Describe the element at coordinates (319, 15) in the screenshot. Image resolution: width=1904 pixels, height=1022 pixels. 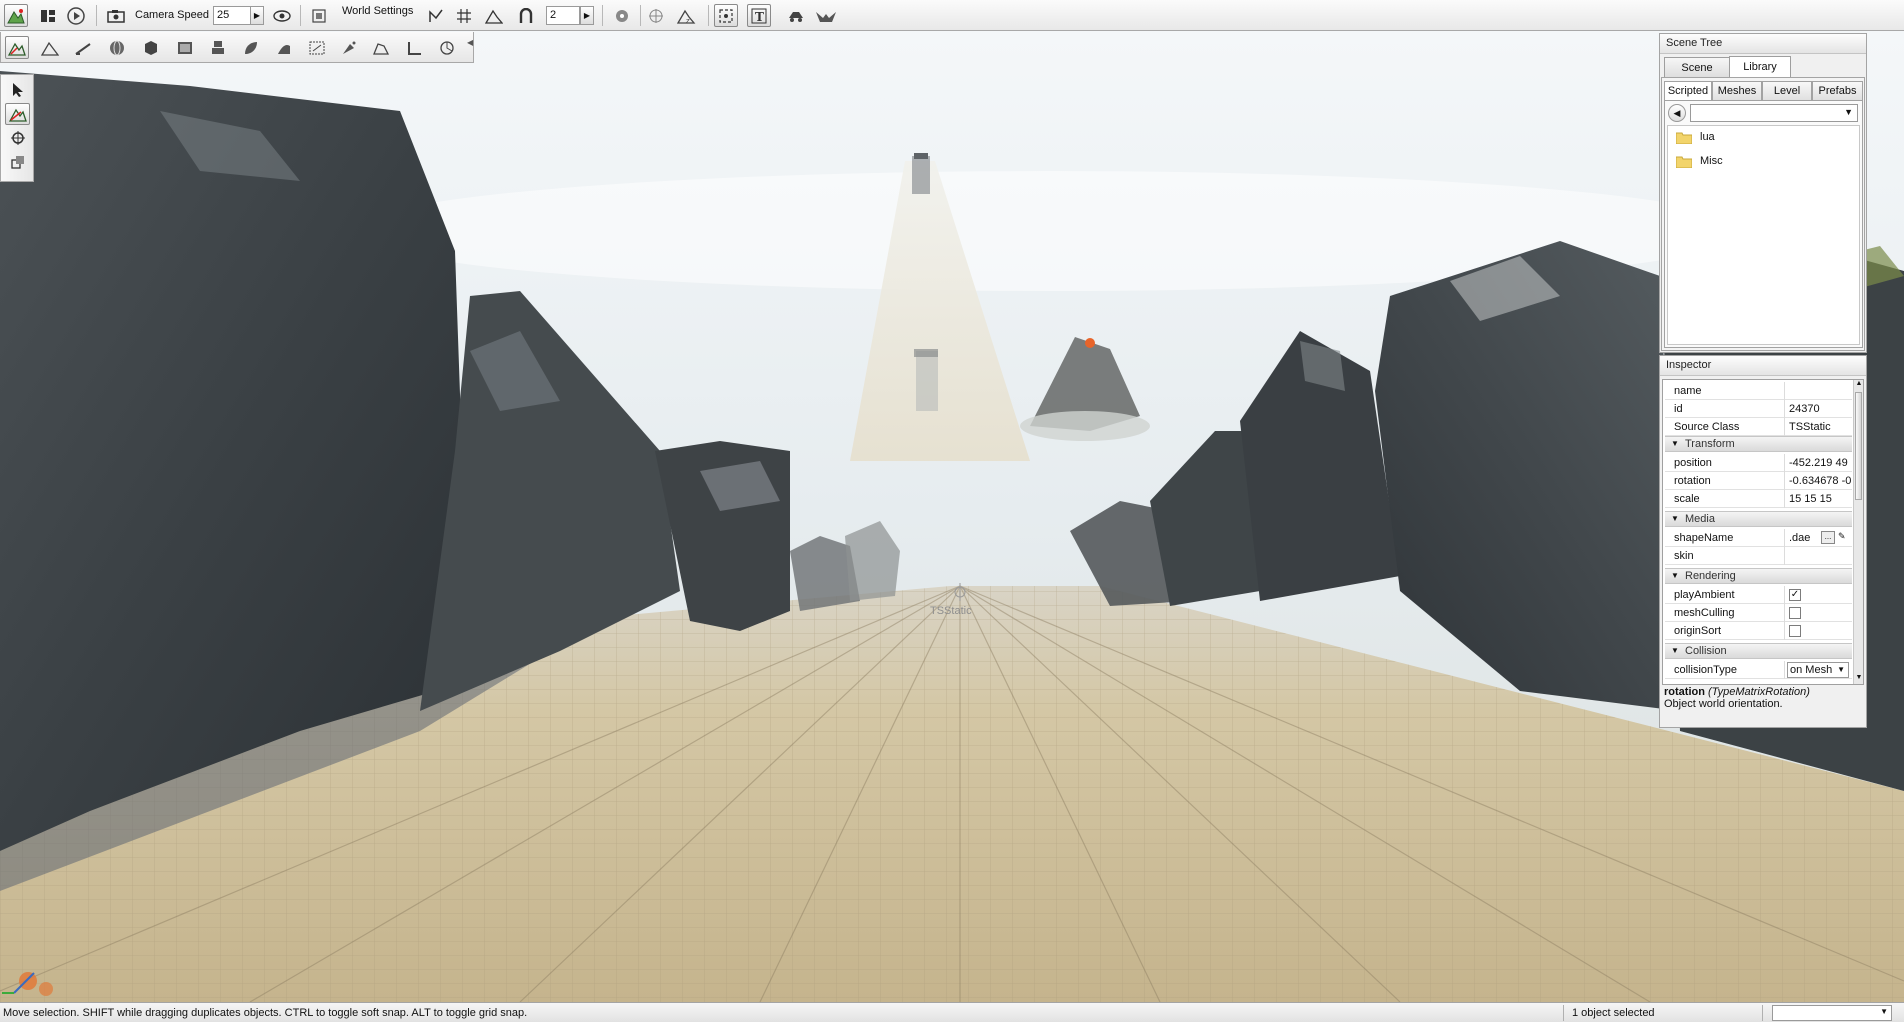
I see `visibility-toggle-icon` at that location.